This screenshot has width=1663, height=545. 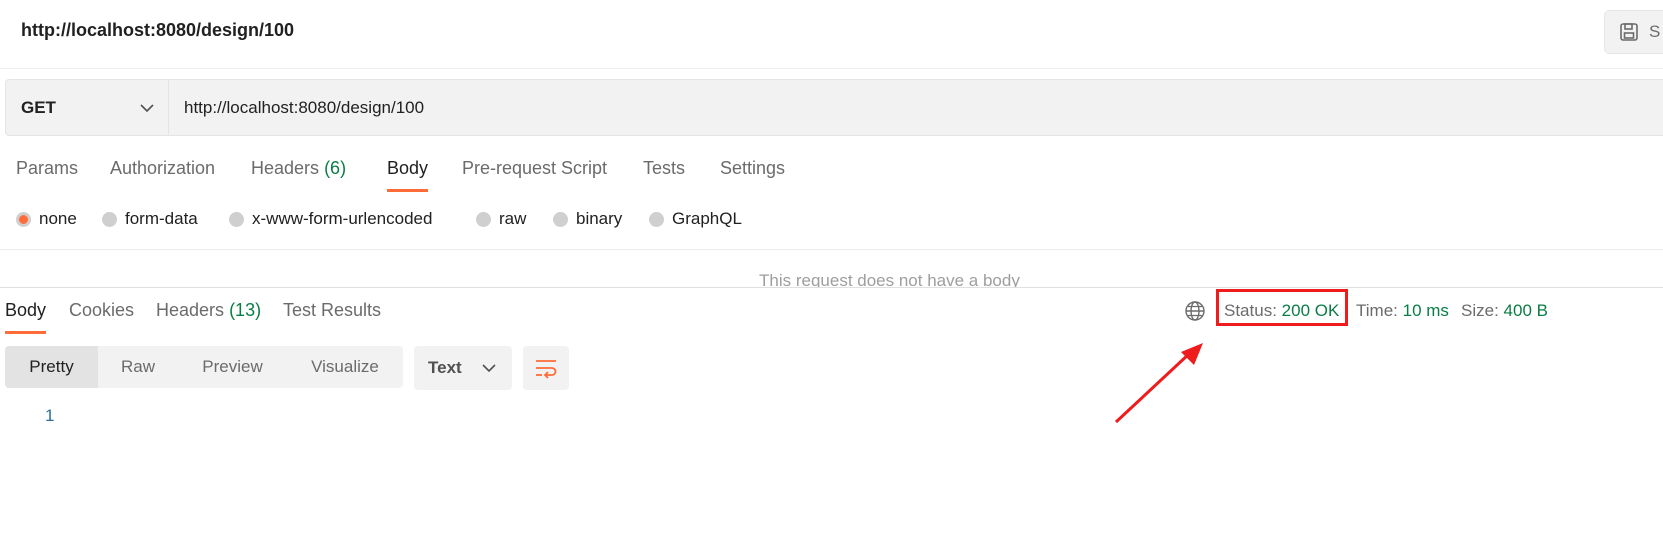 What do you see at coordinates (407, 168) in the screenshot?
I see `tab-body: Body` at bounding box center [407, 168].